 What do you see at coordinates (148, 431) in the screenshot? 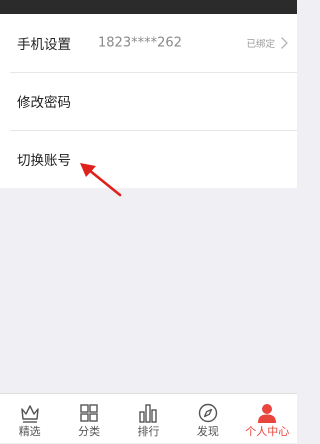
I see `tab-ranking-label: 排行` at bounding box center [148, 431].